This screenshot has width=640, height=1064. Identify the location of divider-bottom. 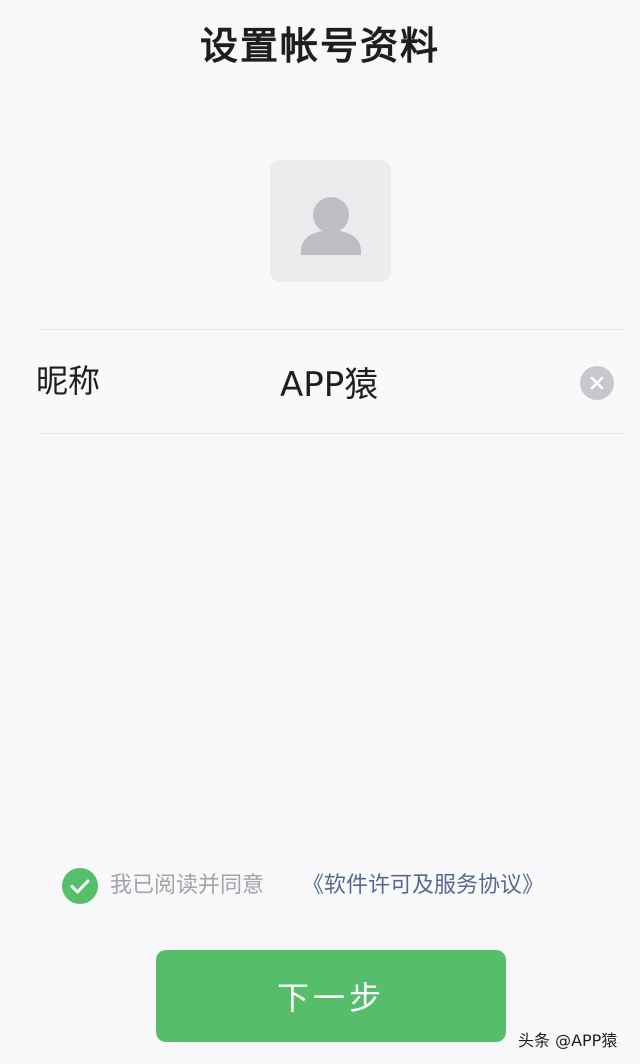
(332, 433).